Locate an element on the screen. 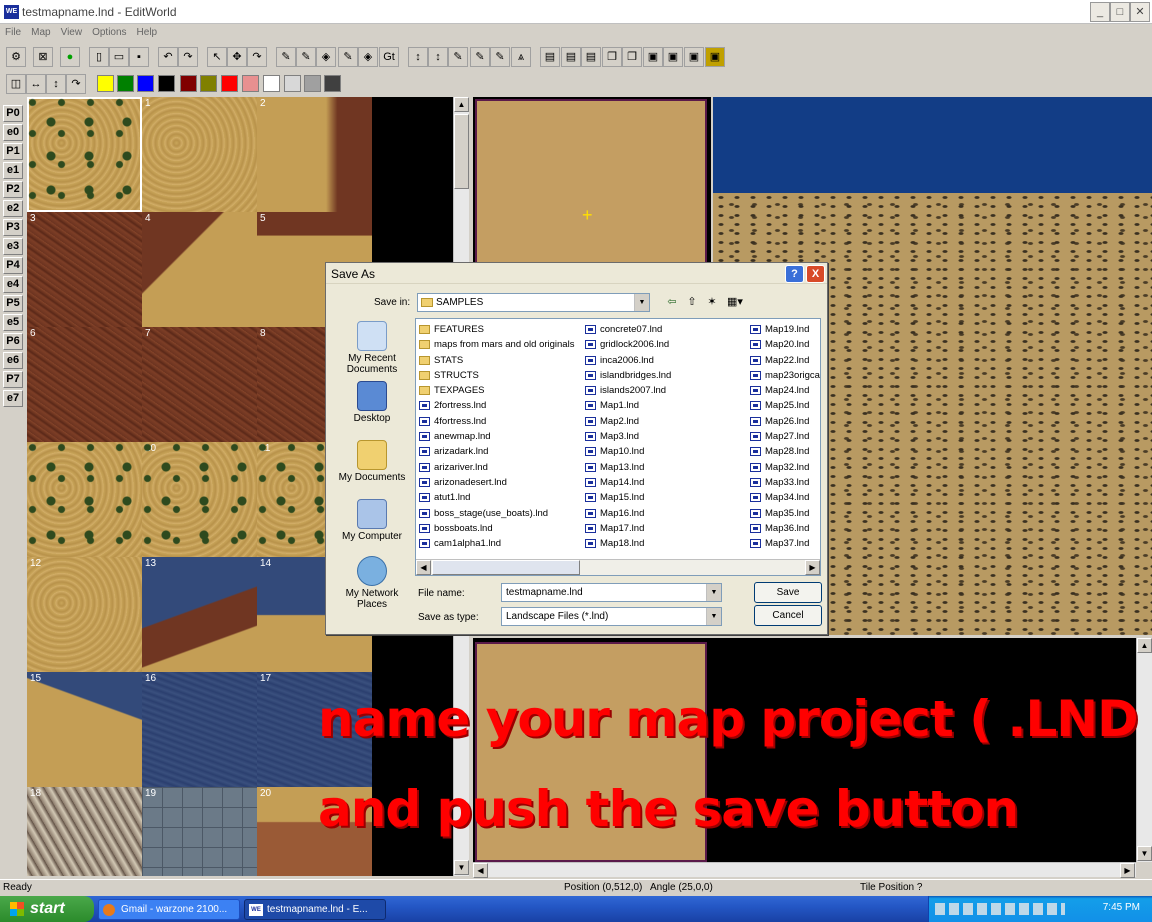 This screenshot has height=922, width=1152. edit-box-icon: ◫ is located at coordinates (16, 84).